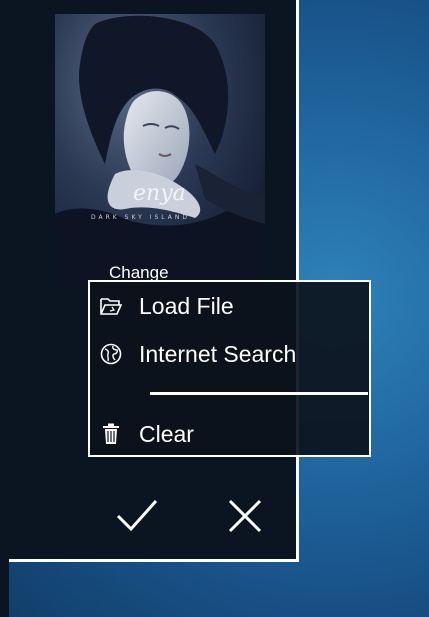  I want to click on checkmark-icon, so click(137, 516).